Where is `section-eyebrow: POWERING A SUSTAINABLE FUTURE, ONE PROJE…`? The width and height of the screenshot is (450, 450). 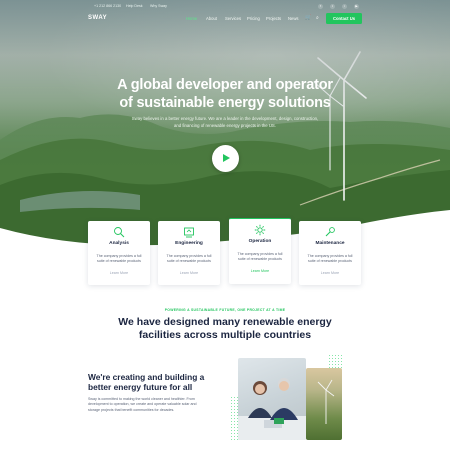
section-eyebrow: POWERING A SUSTAINABLE FUTURE, ONE PROJE… is located at coordinates (225, 310).